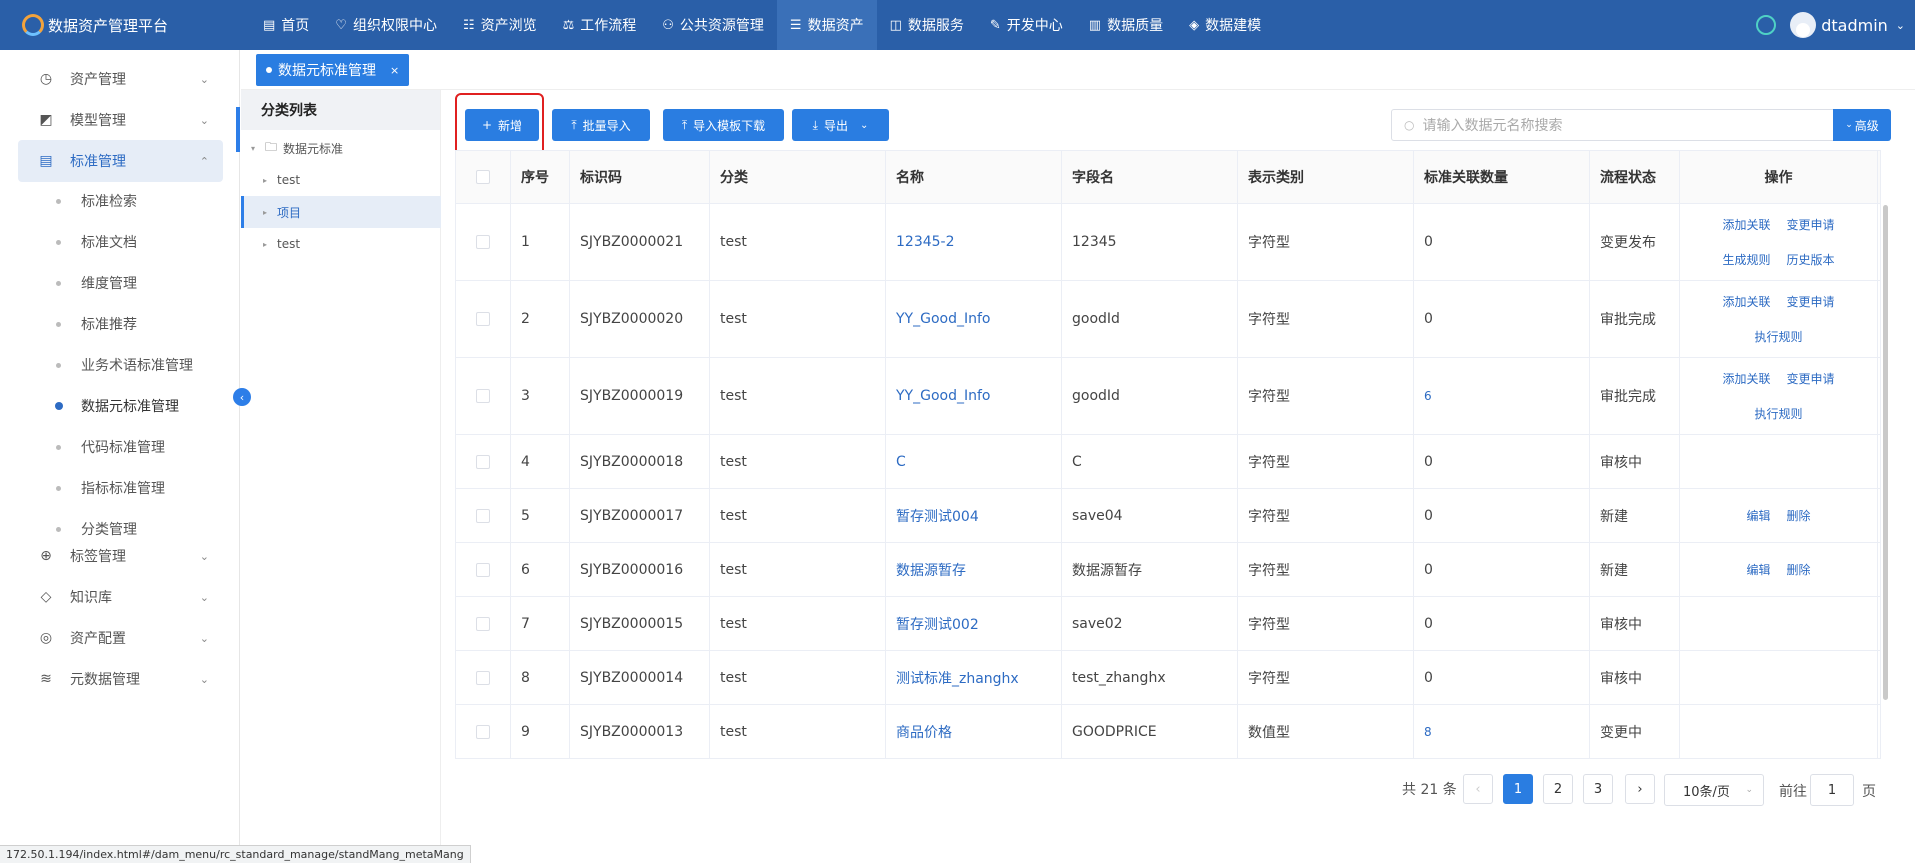 This screenshot has width=1915, height=863. What do you see at coordinates (297, 148) in the screenshot?
I see `tree-node-root: ▾ 🗀 数据元标准` at bounding box center [297, 148].